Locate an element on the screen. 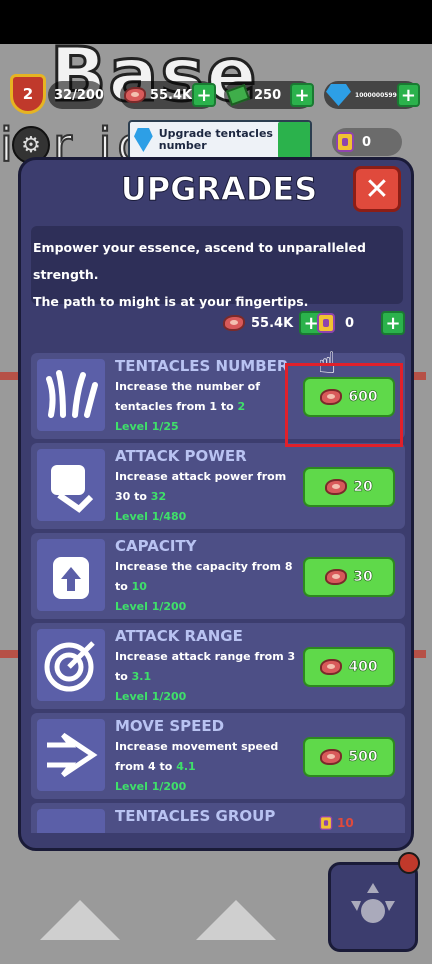 This screenshot has width=432, height=964. upgrade-name: TENTACLES NUMBER is located at coordinates (202, 366).